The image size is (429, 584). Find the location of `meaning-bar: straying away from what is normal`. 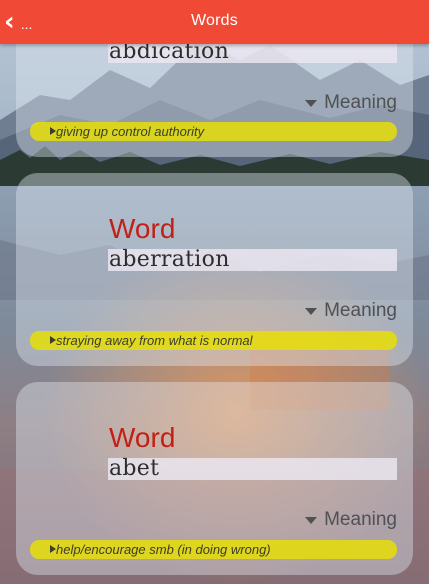

meaning-bar: straying away from what is normal is located at coordinates (213, 340).